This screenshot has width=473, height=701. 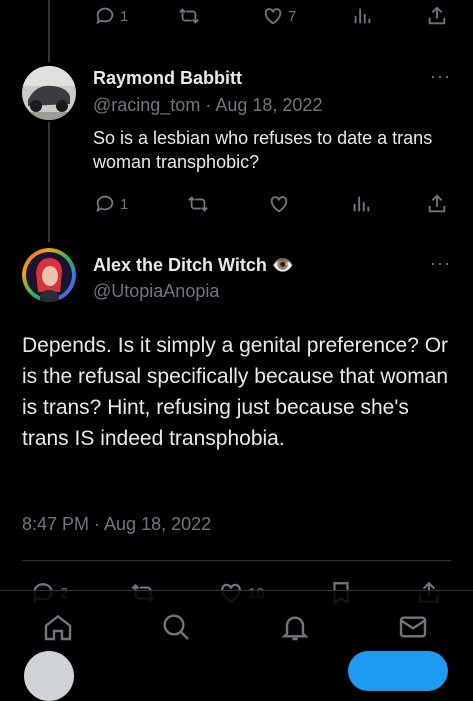 I want to click on reply-more-button: ···, so click(x=440, y=76).